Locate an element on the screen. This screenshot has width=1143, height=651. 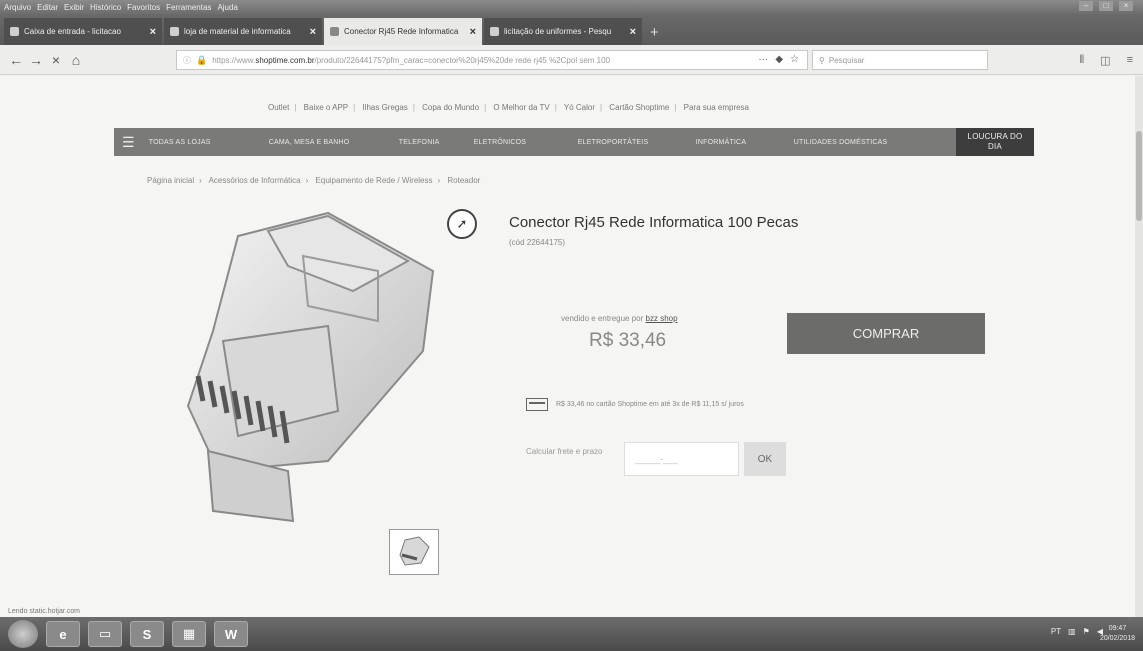
search-input: ⚲ Pesquisar is located at coordinates (900, 60).